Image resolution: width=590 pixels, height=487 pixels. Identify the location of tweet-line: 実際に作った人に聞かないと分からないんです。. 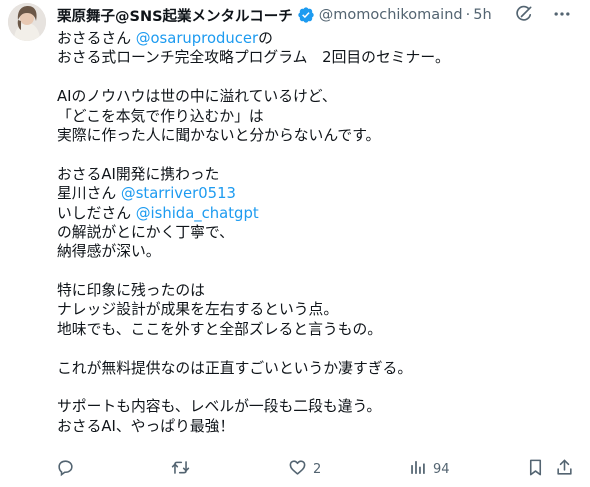
(317, 135).